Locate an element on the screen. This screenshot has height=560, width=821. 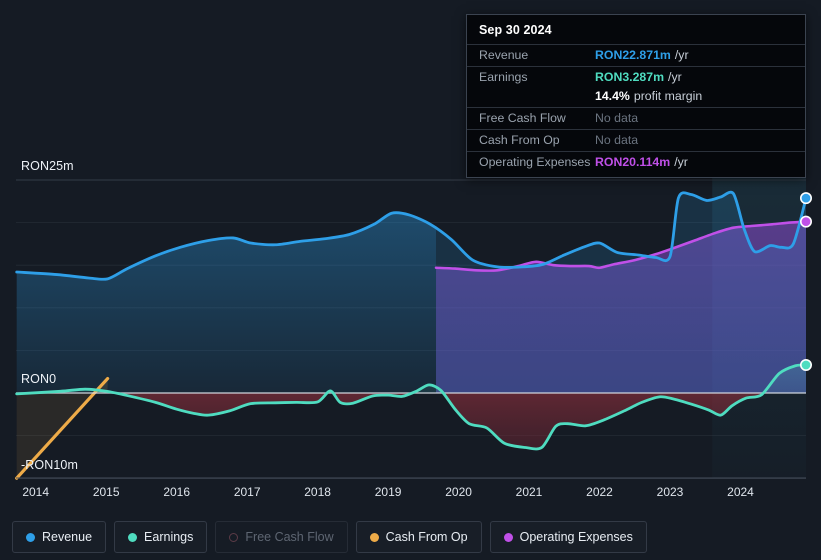
x-axis-tick-2024: 2024 is located at coordinates (740, 492).